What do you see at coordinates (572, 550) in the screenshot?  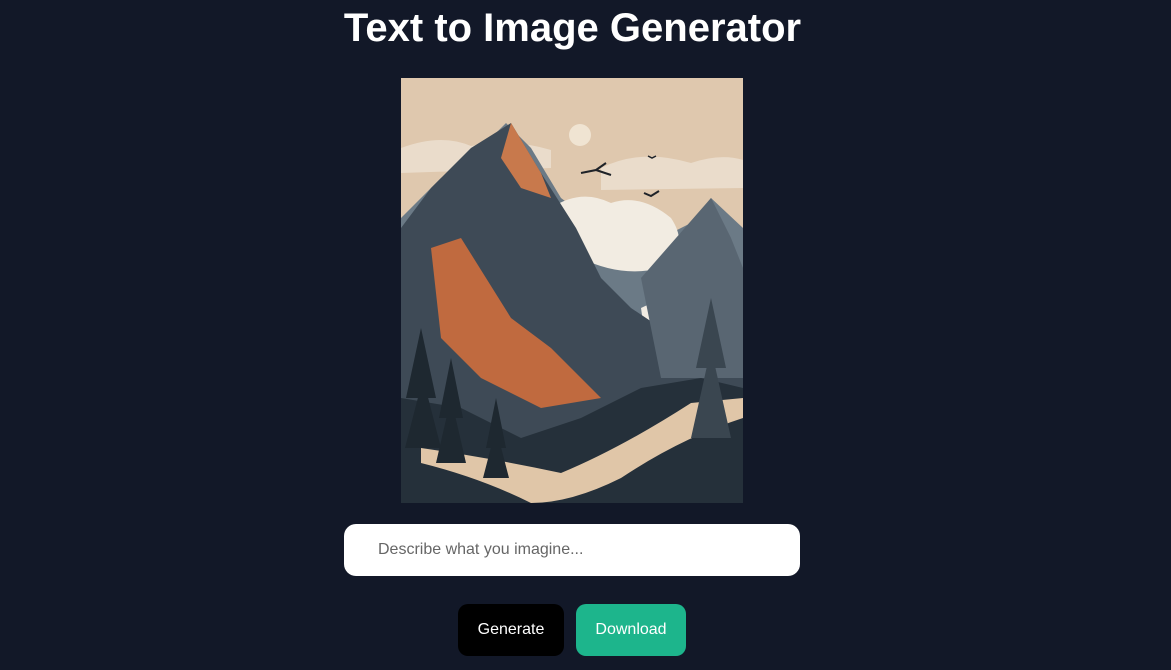 I see `prompt-input` at bounding box center [572, 550].